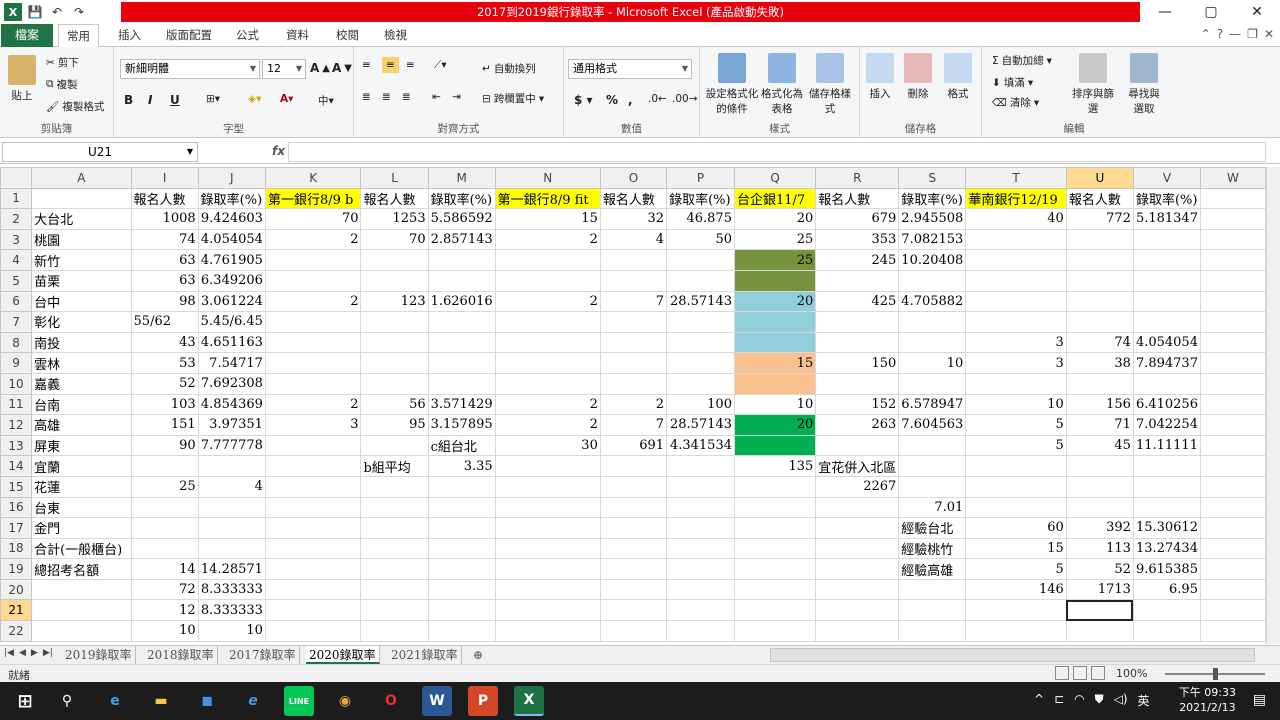 The image size is (1280, 720). I want to click on cell-q7, so click(775, 322).